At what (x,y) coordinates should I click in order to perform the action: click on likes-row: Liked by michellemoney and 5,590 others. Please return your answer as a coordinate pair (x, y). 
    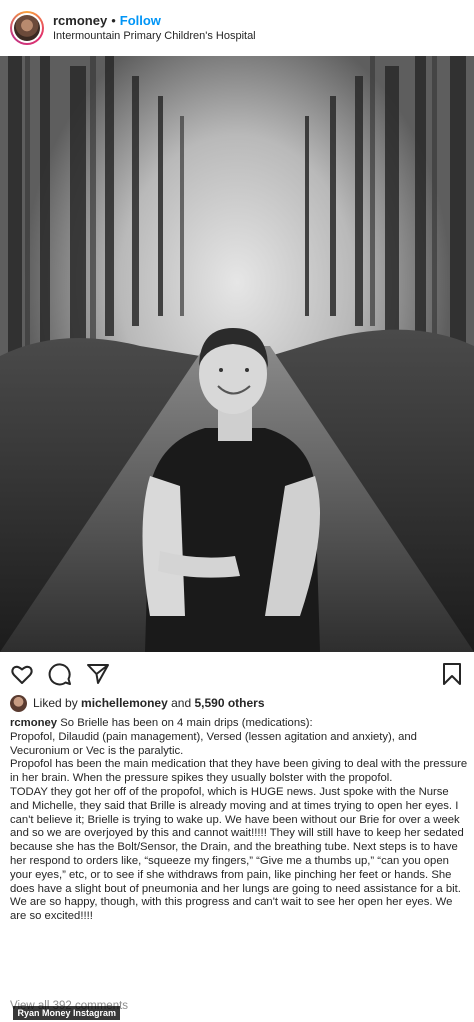
    Looking at the image, I should click on (137, 703).